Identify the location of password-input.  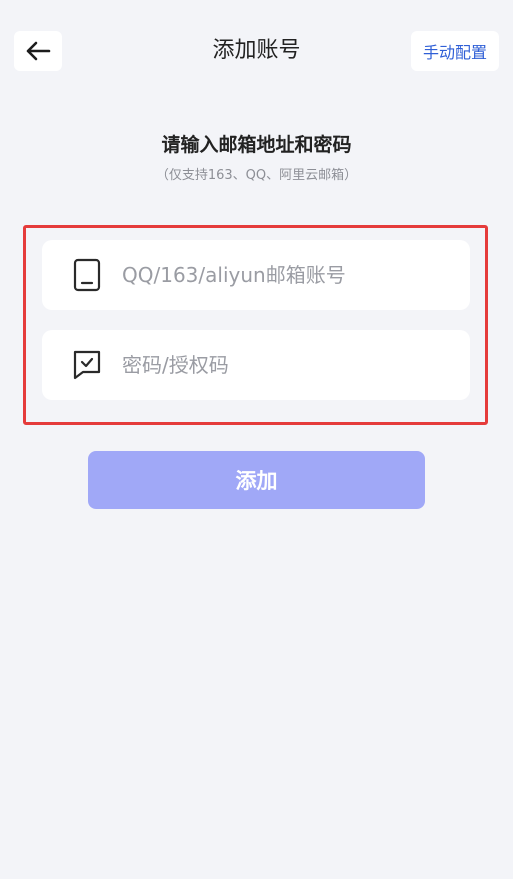
(282, 365).